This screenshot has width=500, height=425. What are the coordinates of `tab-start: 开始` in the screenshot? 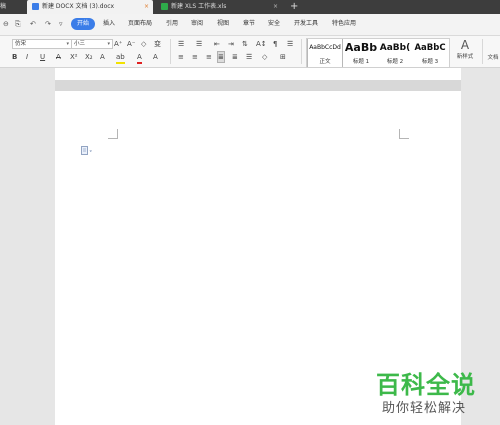 It's located at (83, 24).